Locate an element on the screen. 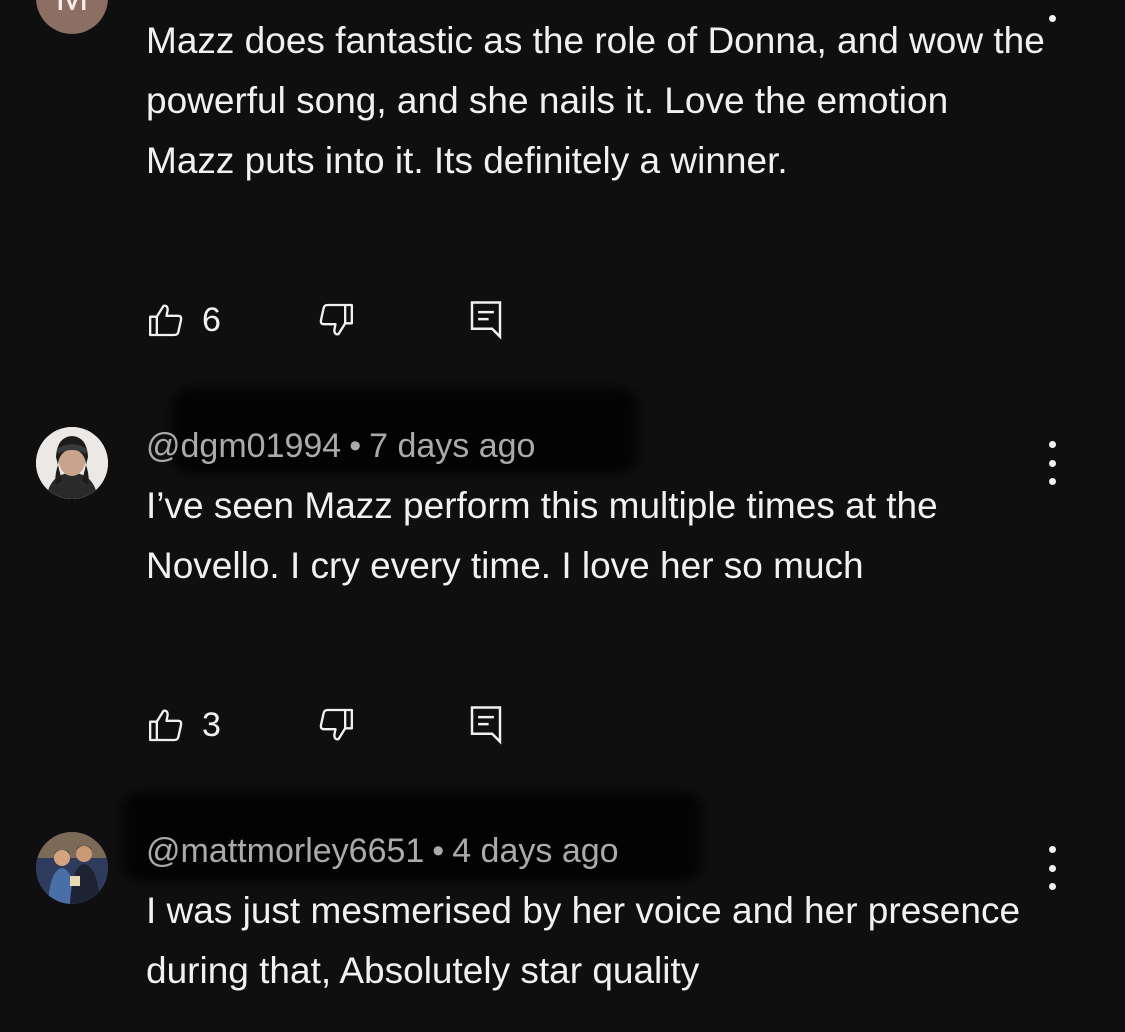 This screenshot has width=1125, height=1032. comment-meta: @dgm01994 • 7 days ago is located at coordinates (340, 446).